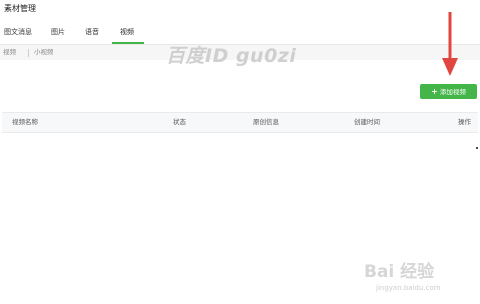 The width and height of the screenshot is (480, 304). What do you see at coordinates (231, 56) in the screenshot?
I see `id-watermark: 百度ID gu0zi` at bounding box center [231, 56].